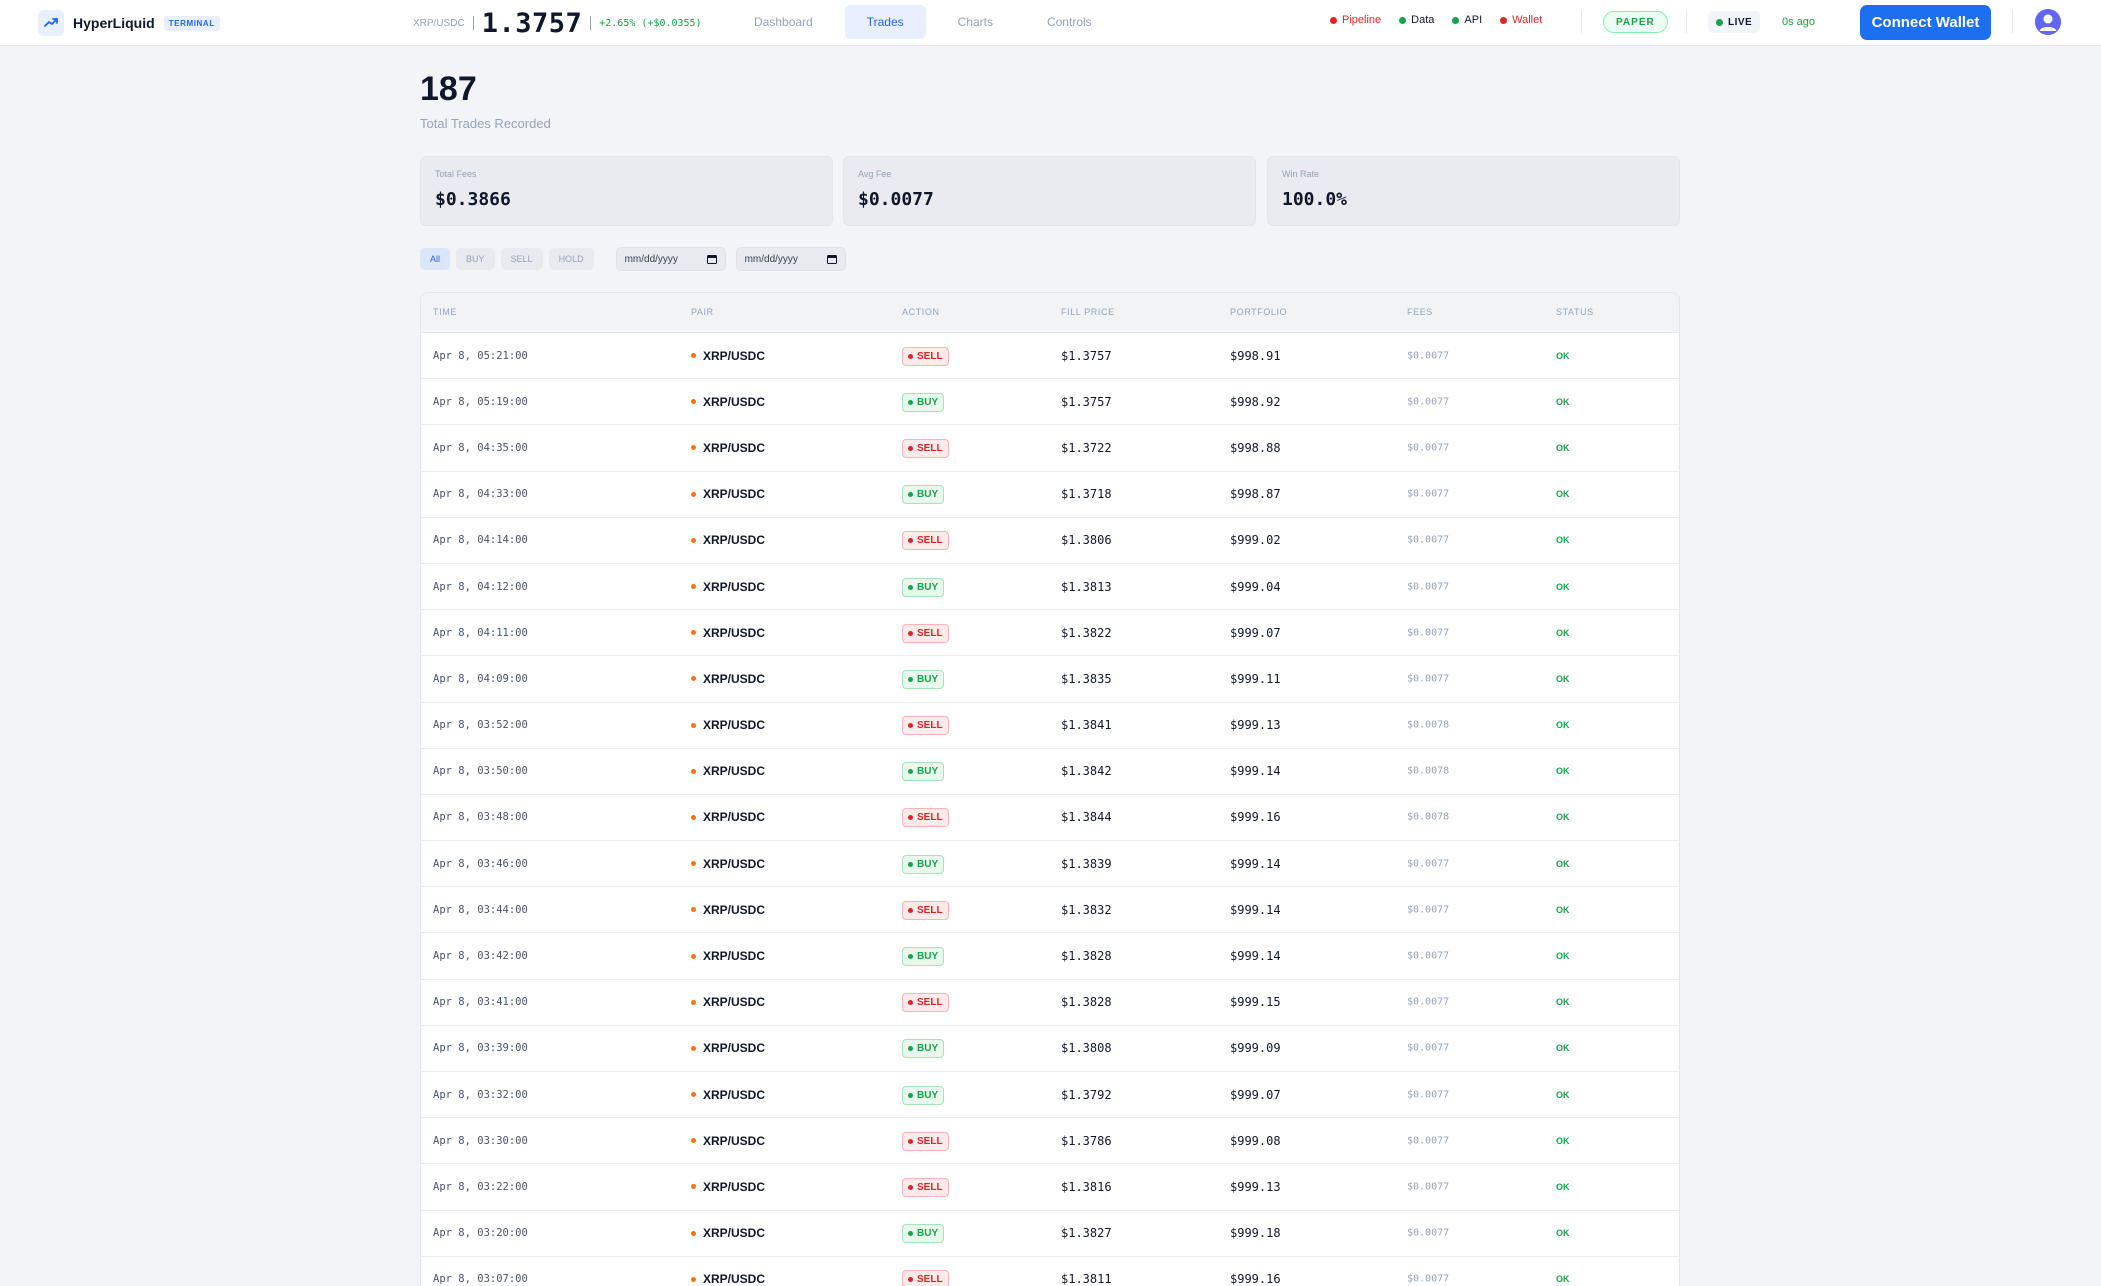 The image size is (2101, 1286). I want to click on ticker-price: 1.3757, so click(532, 23).